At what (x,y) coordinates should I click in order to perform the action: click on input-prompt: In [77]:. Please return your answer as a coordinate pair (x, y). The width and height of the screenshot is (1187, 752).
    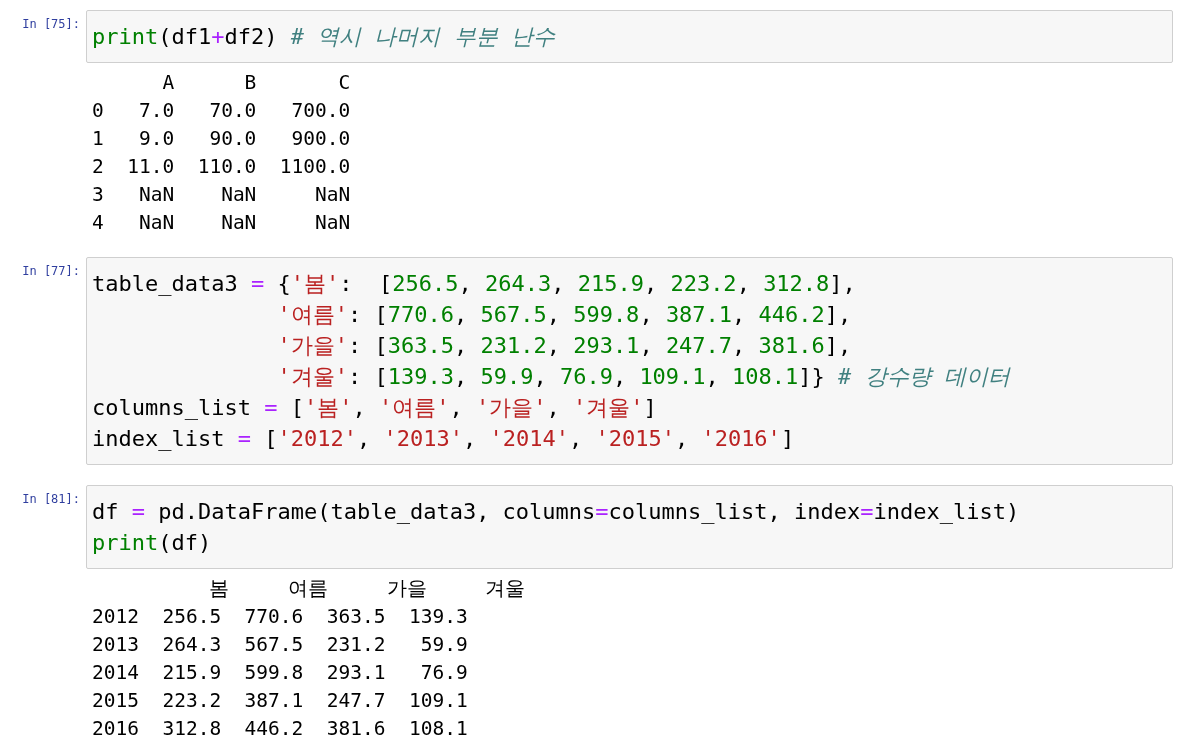
    Looking at the image, I should click on (51, 271).